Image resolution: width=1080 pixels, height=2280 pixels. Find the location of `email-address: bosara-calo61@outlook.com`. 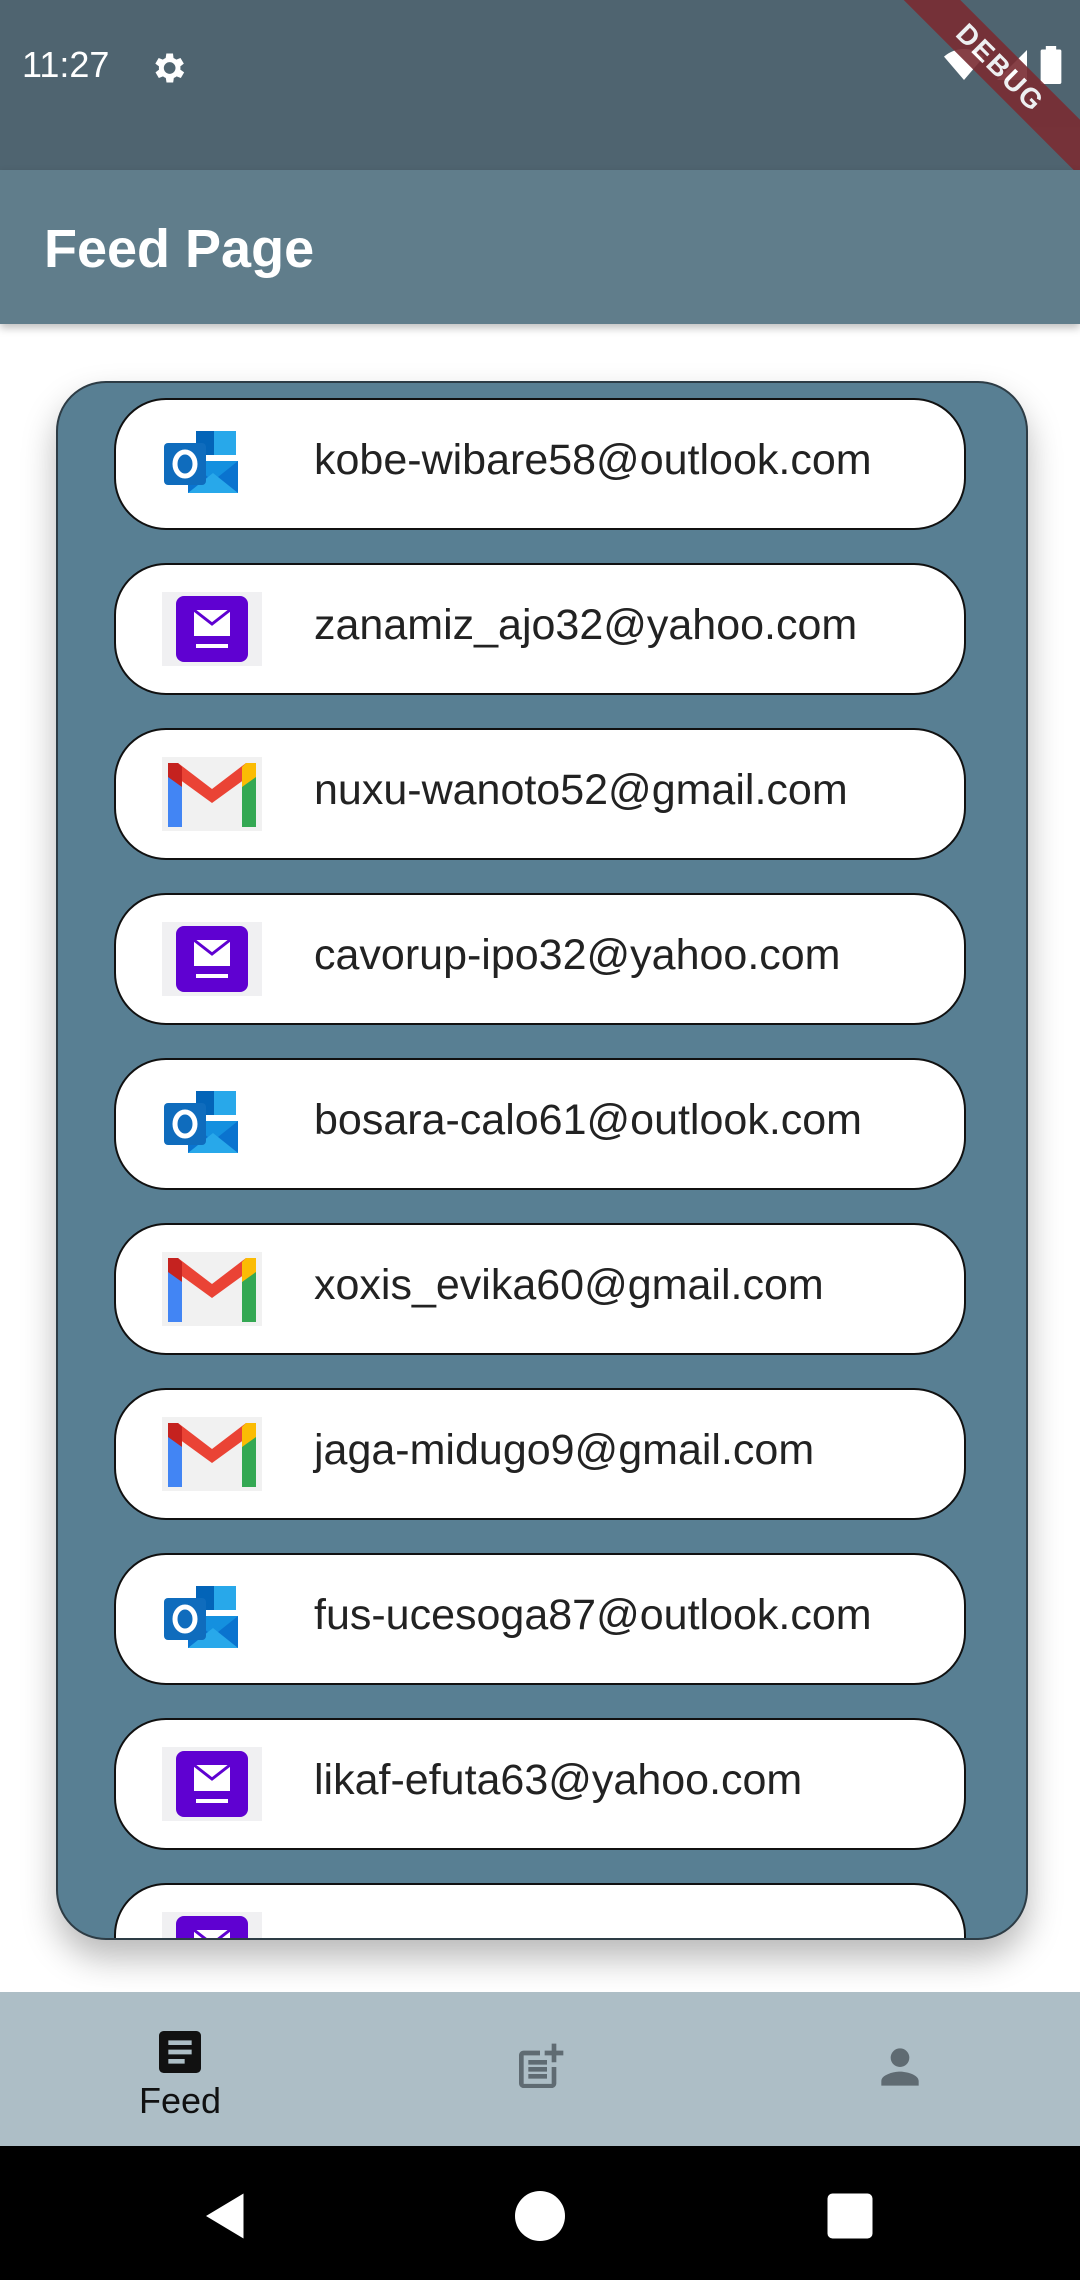

email-address: bosara-calo61@outlook.com is located at coordinates (588, 1120).